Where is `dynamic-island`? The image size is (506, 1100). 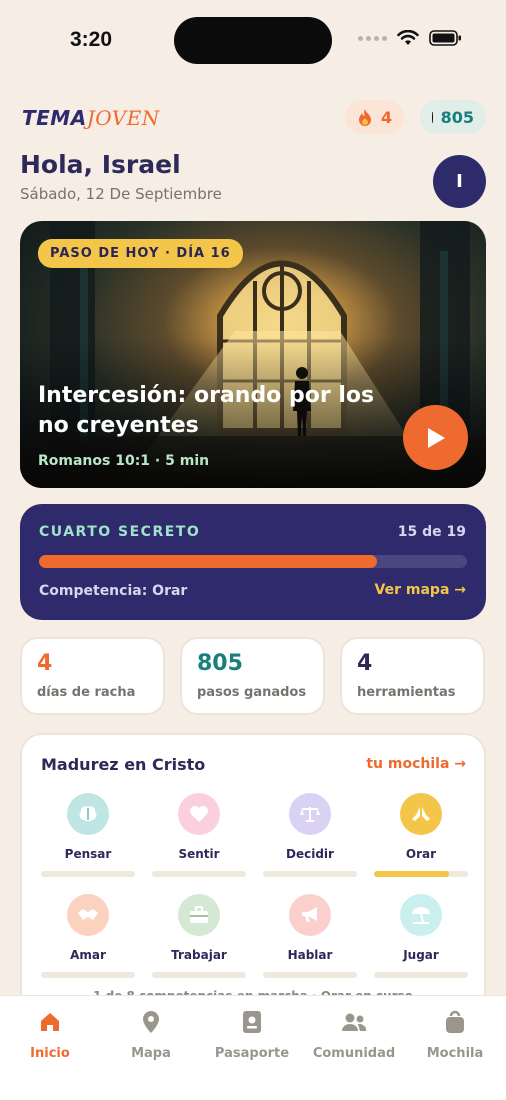
dynamic-island is located at coordinates (253, 40).